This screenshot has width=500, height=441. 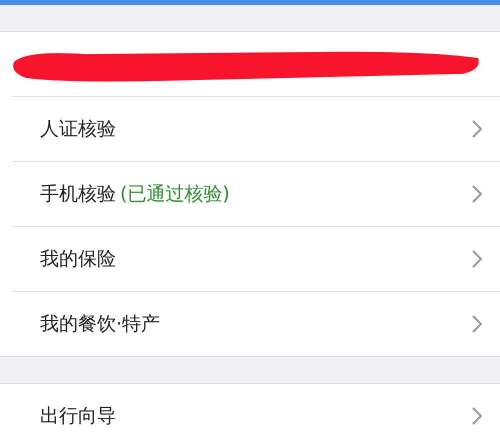 I want to click on menu-label: 出行向导, so click(x=78, y=416).